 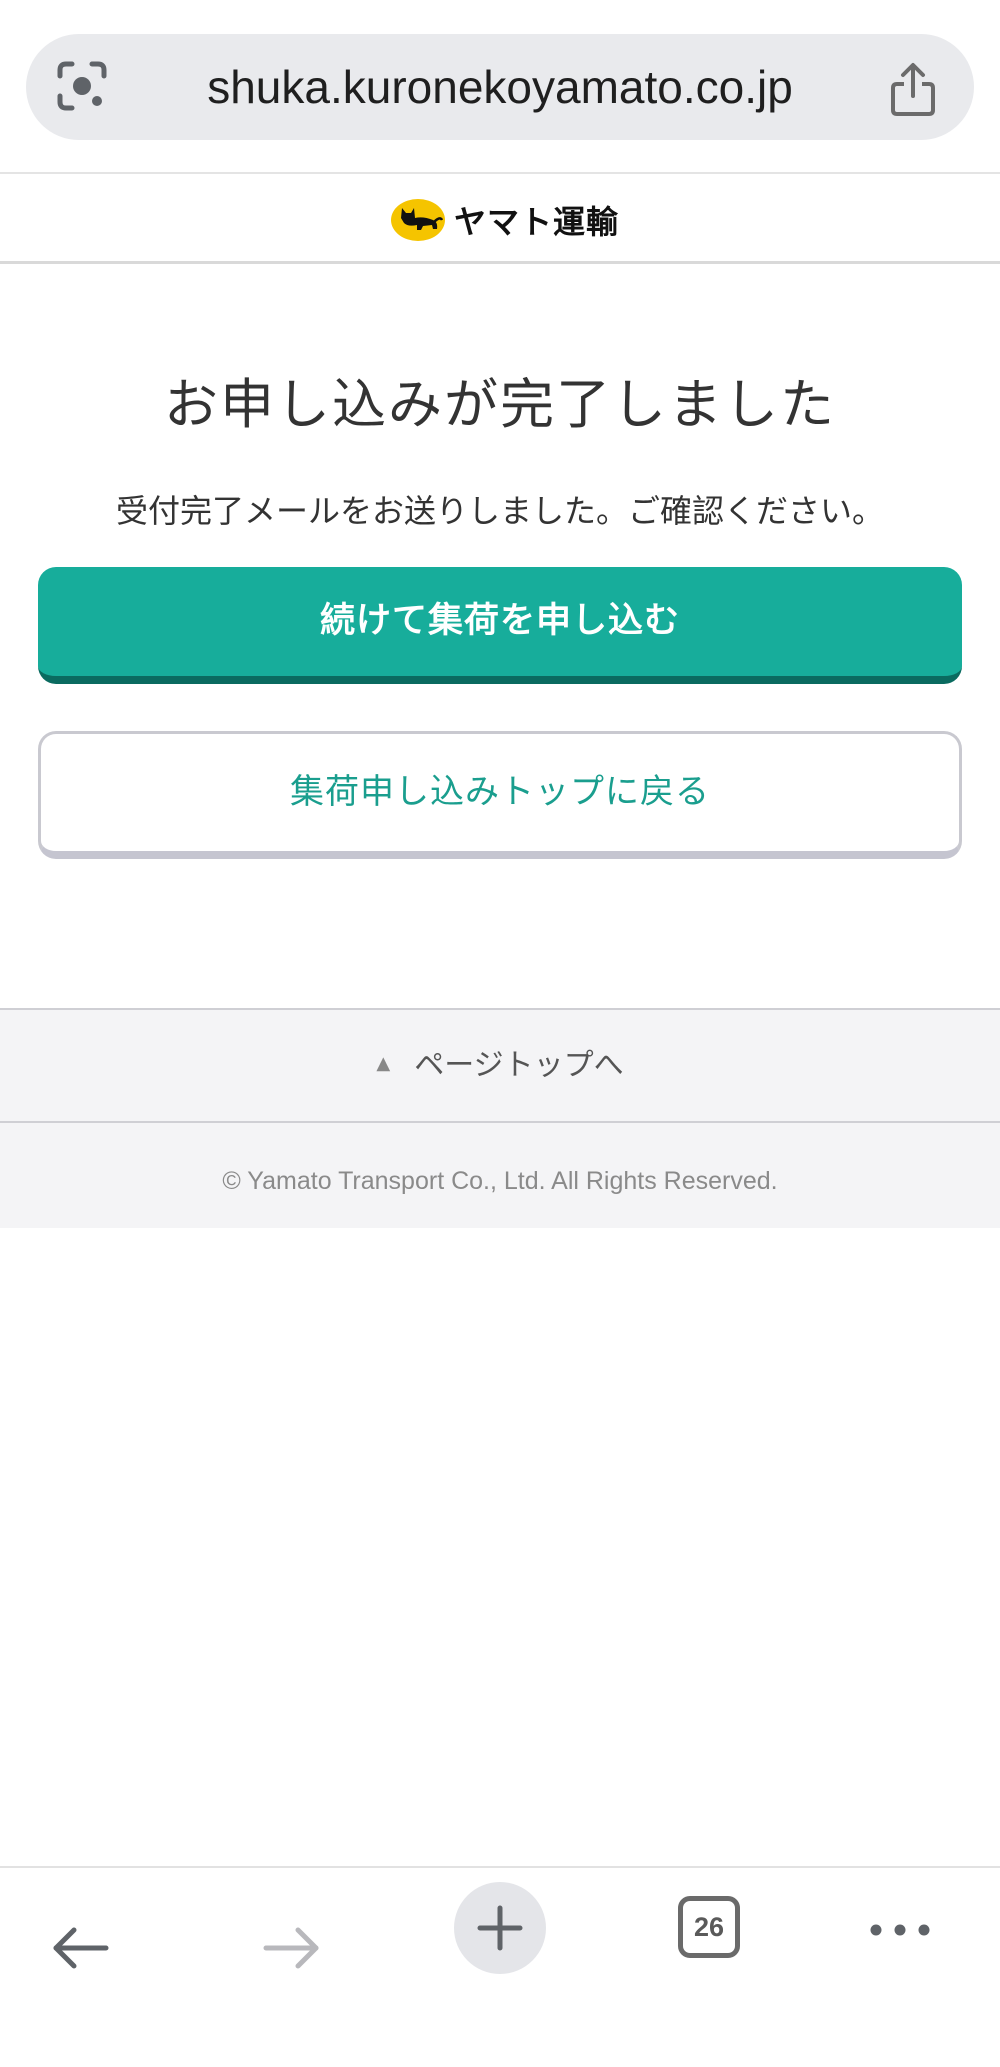 I want to click on page-top-label: ページトップへ, so click(x=519, y=1065).